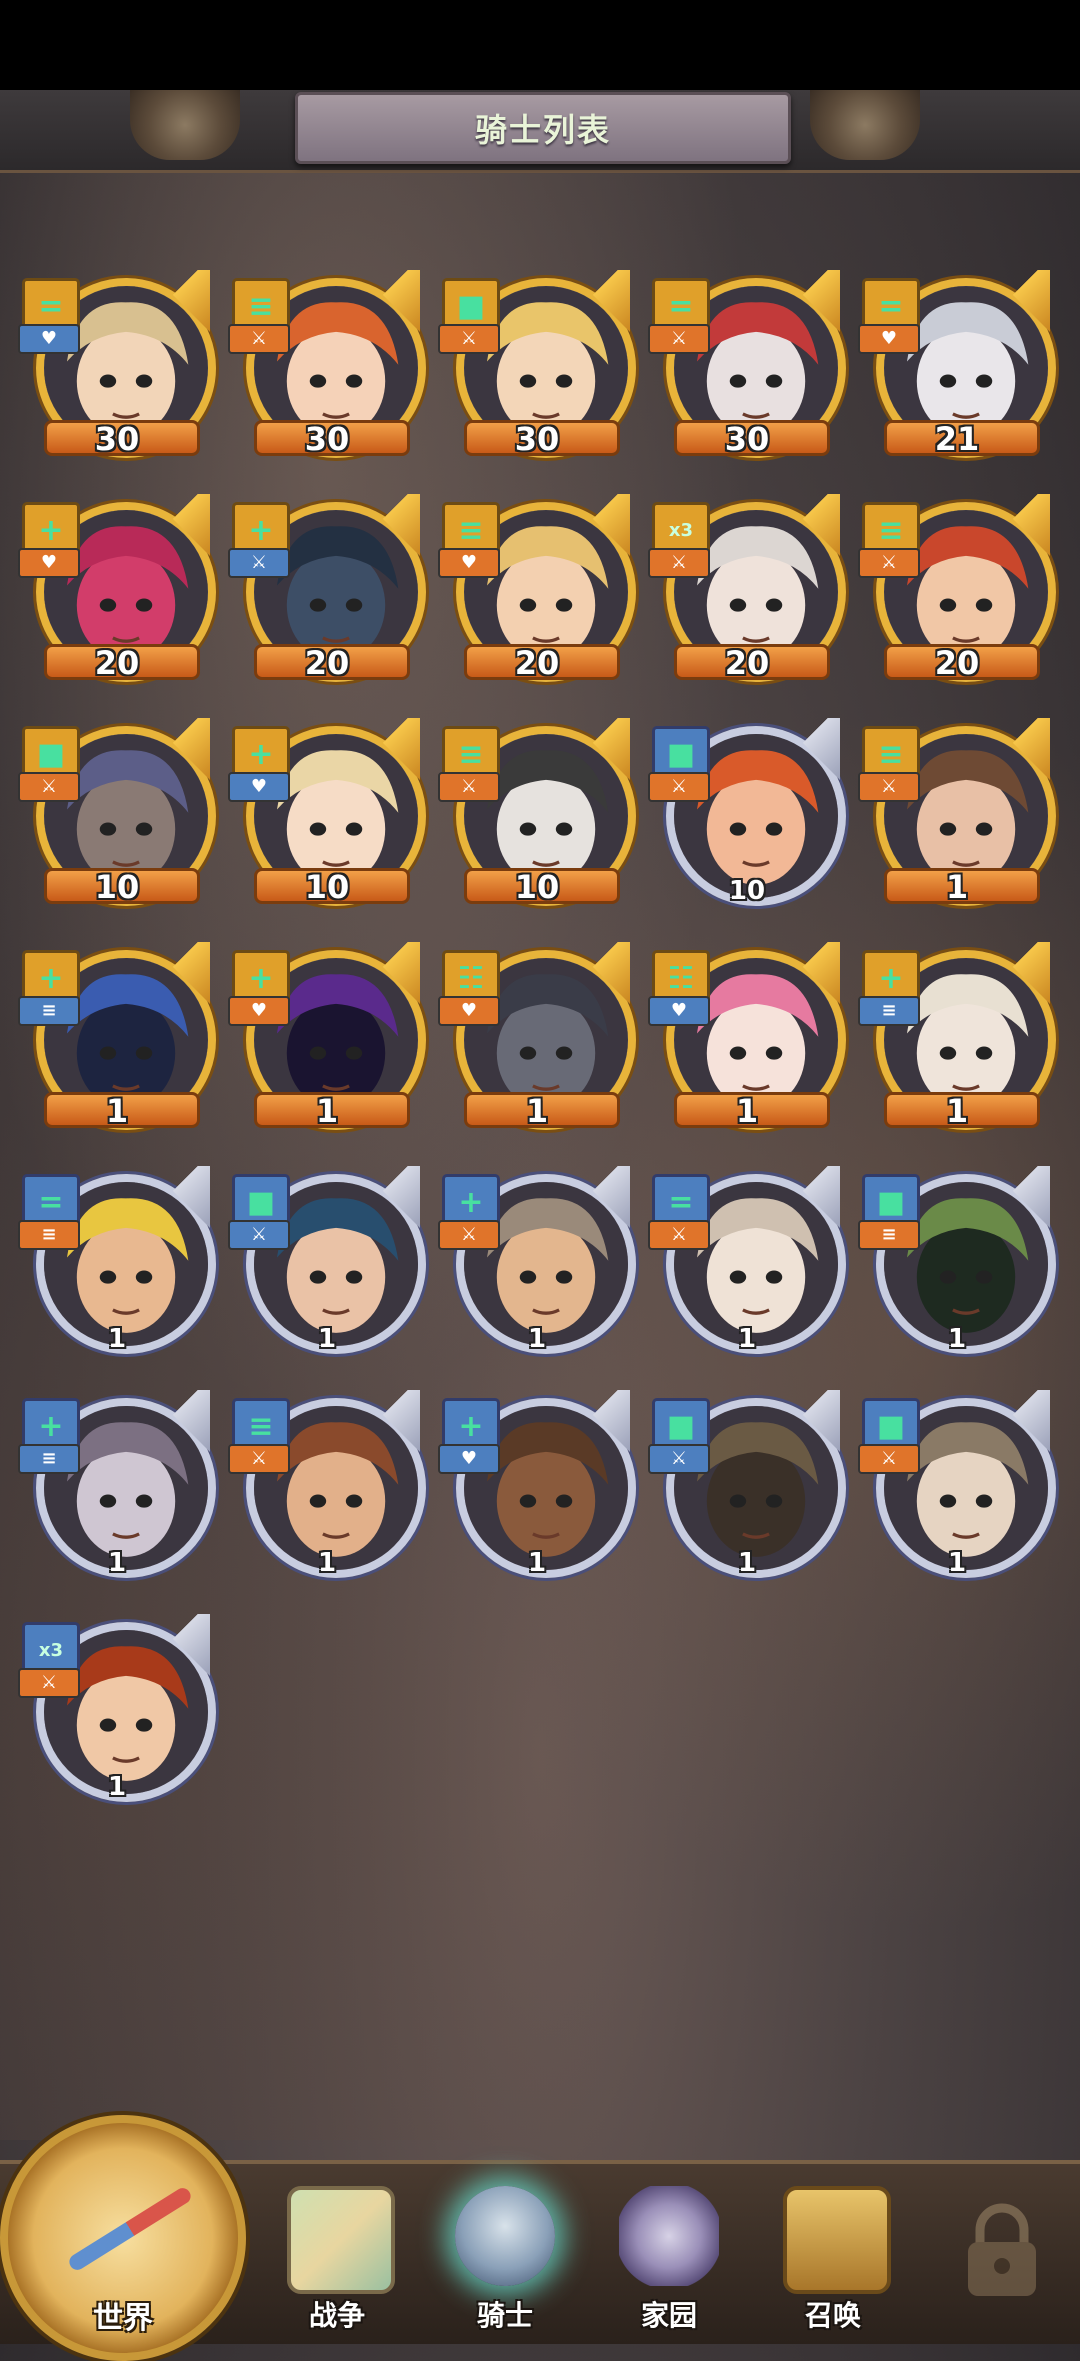 This screenshot has width=1080, height=2361. What do you see at coordinates (185, 125) in the screenshot?
I see `gear-ornament-left` at bounding box center [185, 125].